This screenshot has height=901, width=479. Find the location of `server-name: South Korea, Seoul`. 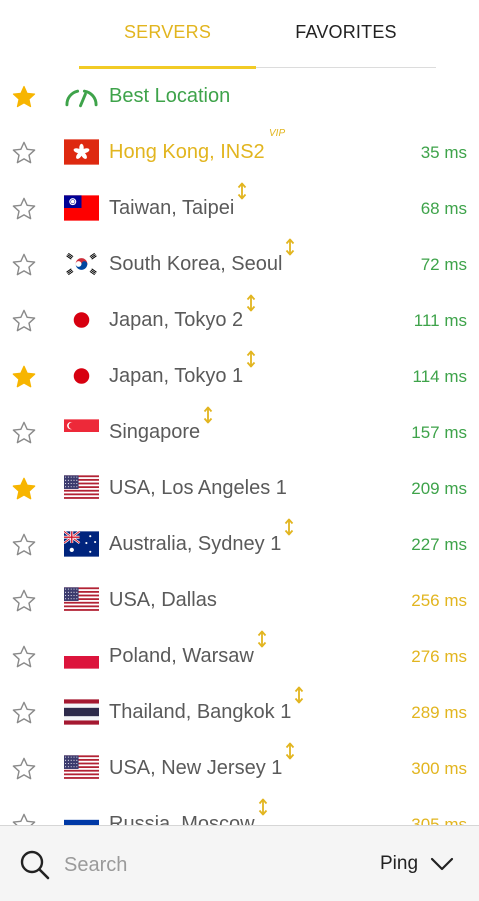

server-name: South Korea, Seoul is located at coordinates (196, 264).